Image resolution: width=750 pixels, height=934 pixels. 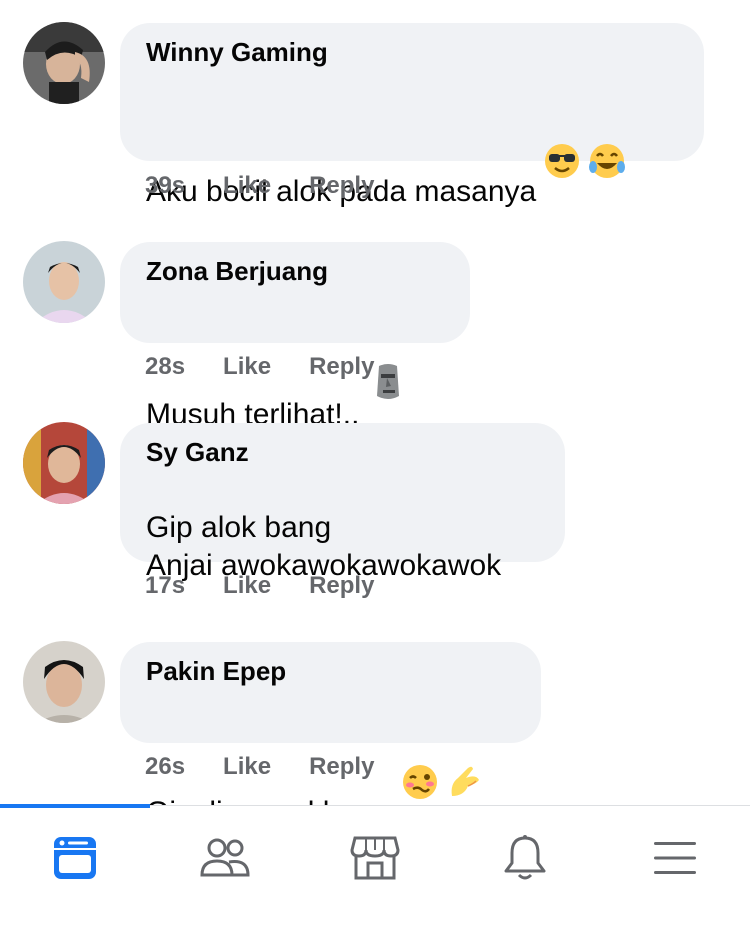 What do you see at coordinates (75, 806) in the screenshot?
I see `active-tab-indicator` at bounding box center [75, 806].